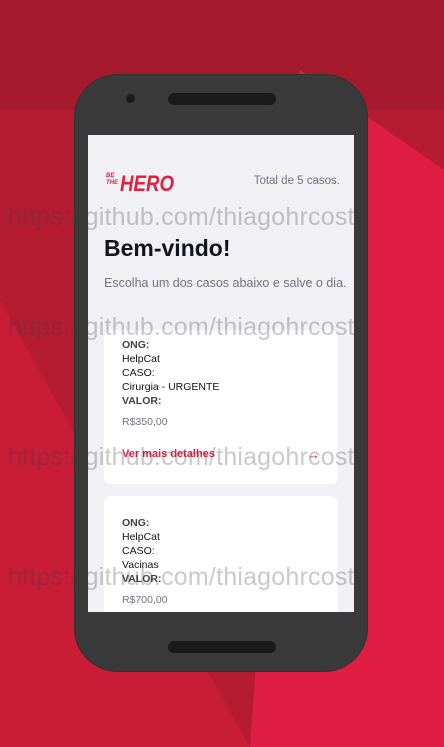 Image resolution: width=444 pixels, height=747 pixels. Describe the element at coordinates (130, 98) in the screenshot. I see `camera` at that location.